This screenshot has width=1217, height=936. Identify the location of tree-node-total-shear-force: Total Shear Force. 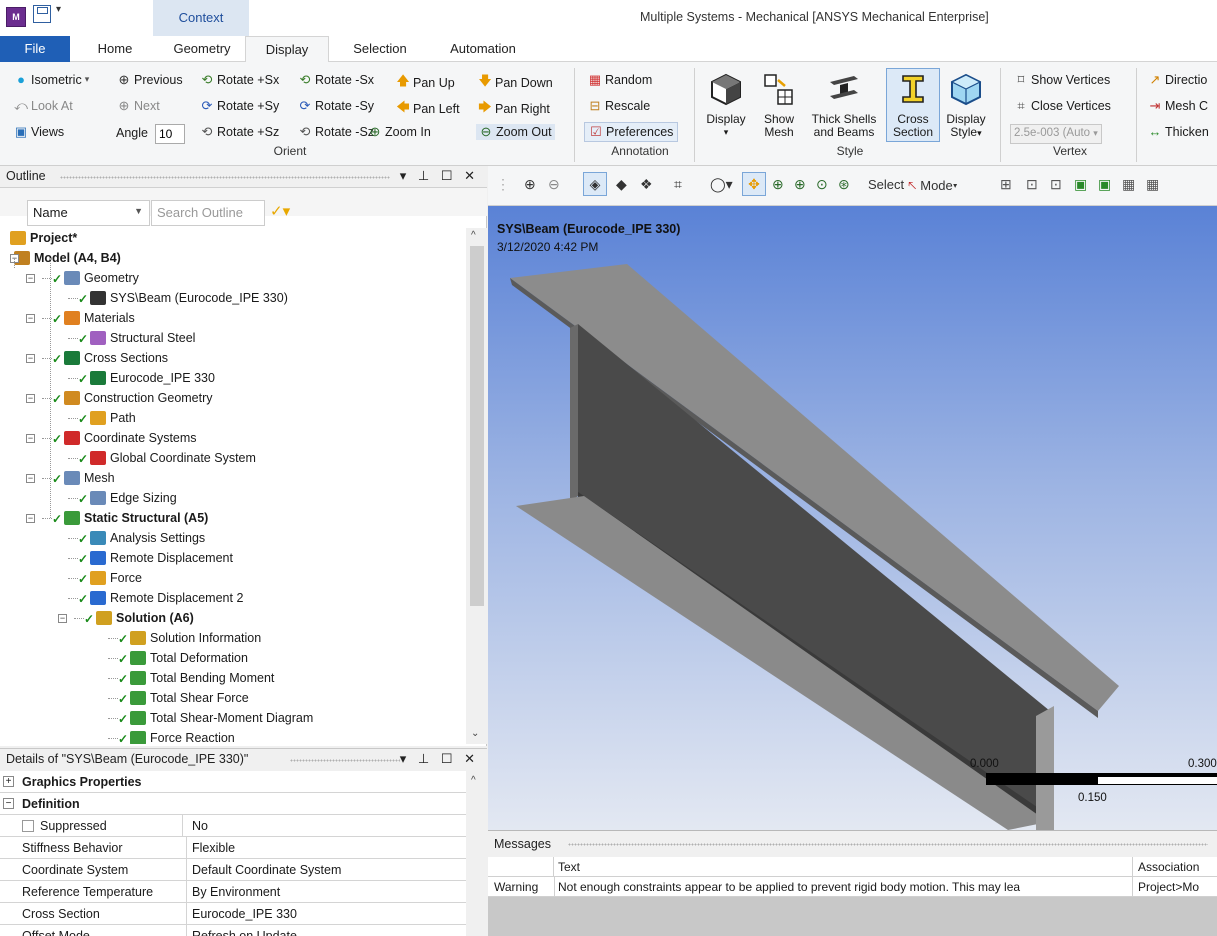
(189, 698).